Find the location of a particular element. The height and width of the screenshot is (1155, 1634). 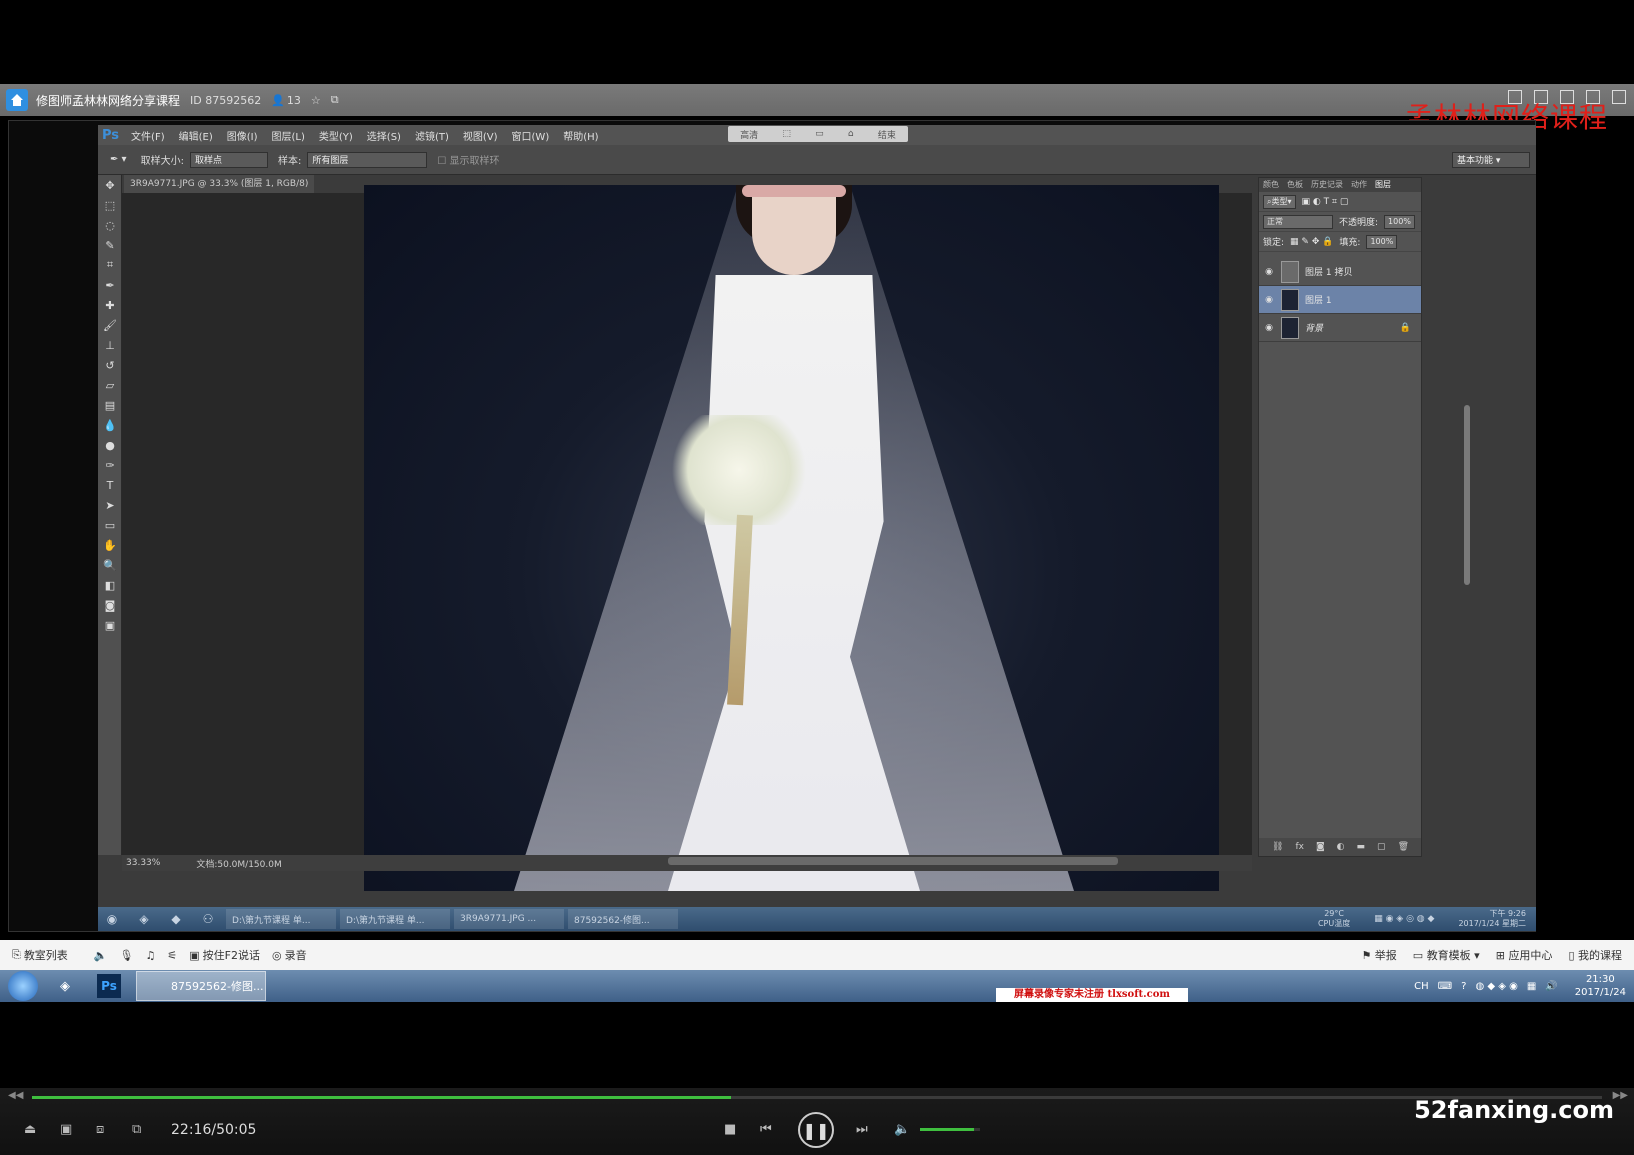

fill-field: 100% is located at coordinates (1382, 241).